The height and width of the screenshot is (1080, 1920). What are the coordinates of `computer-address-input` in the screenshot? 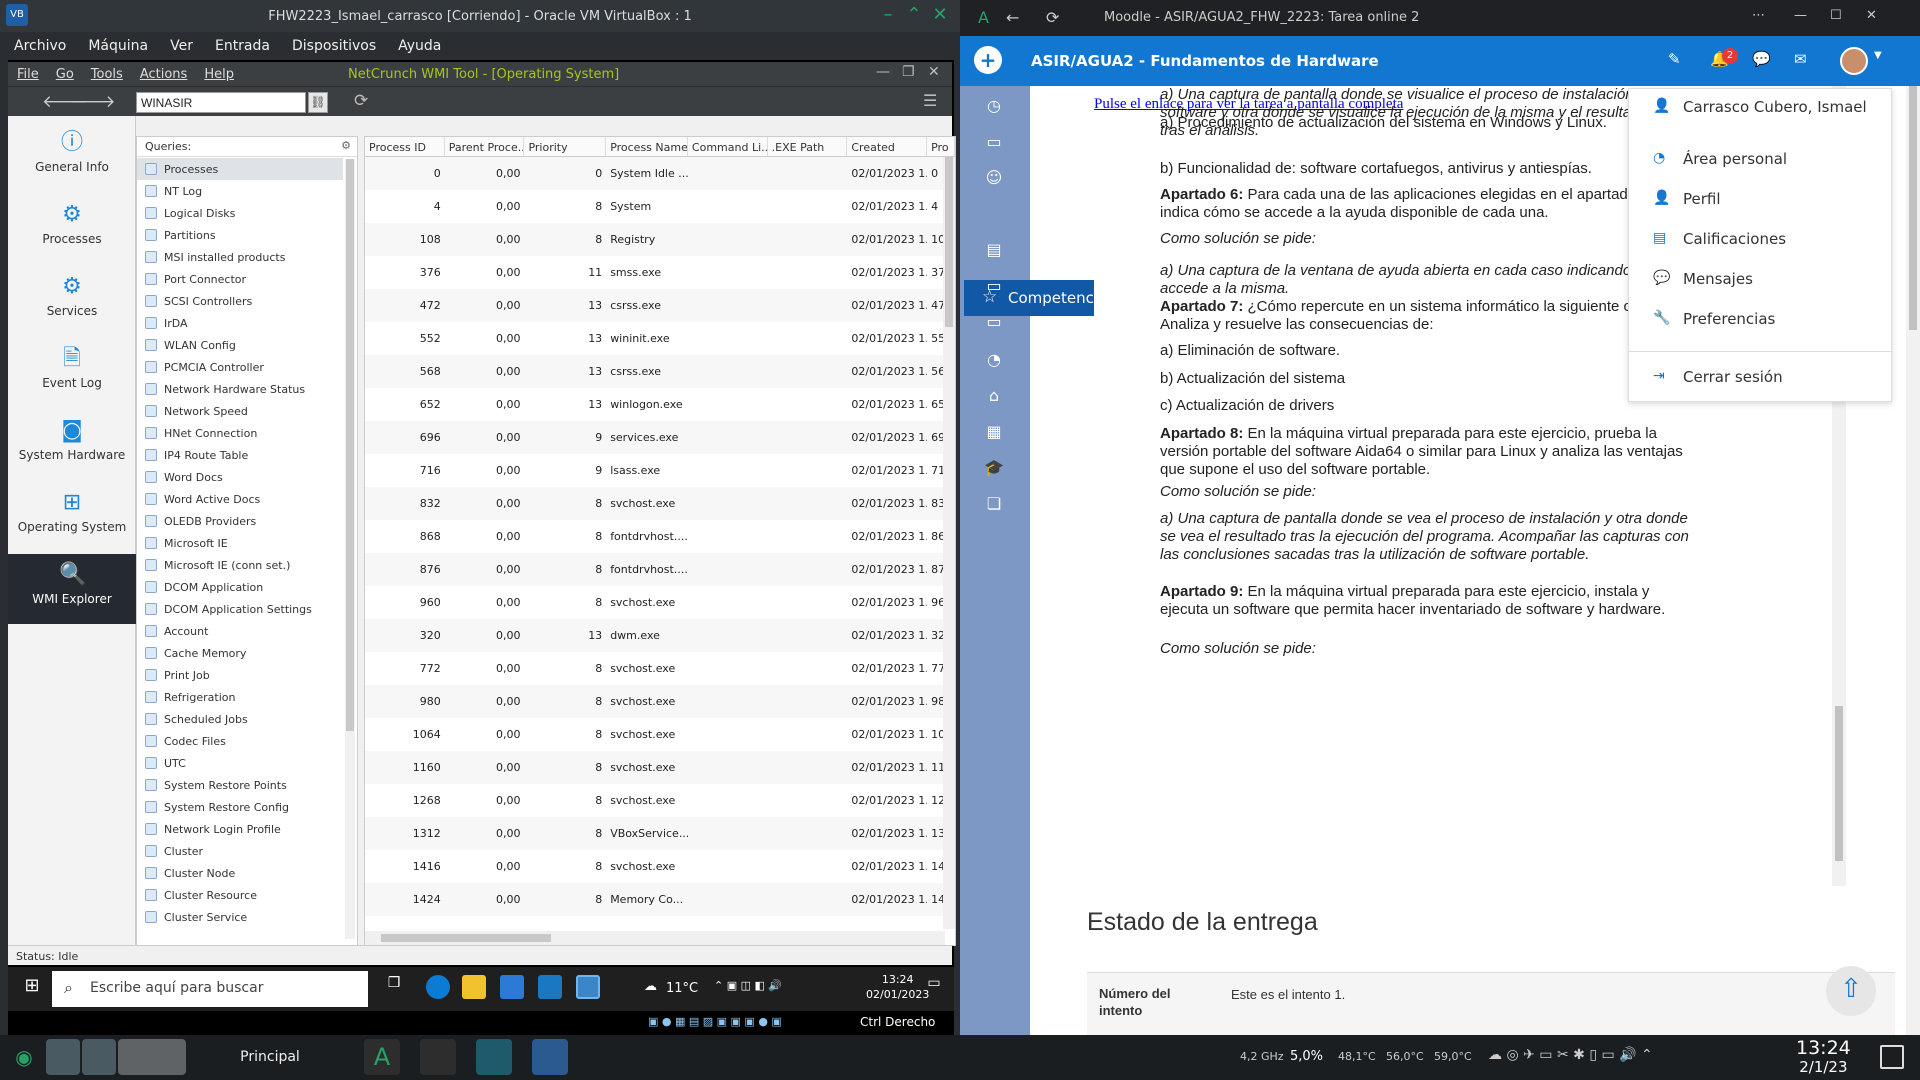 It's located at (221, 102).